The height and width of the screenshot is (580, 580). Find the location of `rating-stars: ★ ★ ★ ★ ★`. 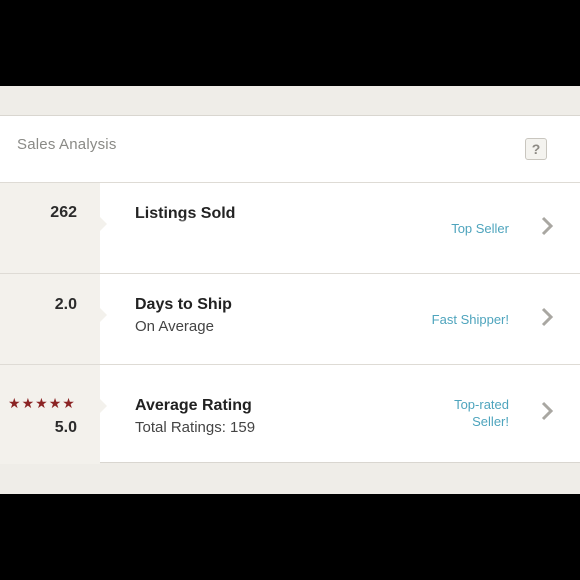

rating-stars: ★ ★ ★ ★ ★ is located at coordinates (41, 403).